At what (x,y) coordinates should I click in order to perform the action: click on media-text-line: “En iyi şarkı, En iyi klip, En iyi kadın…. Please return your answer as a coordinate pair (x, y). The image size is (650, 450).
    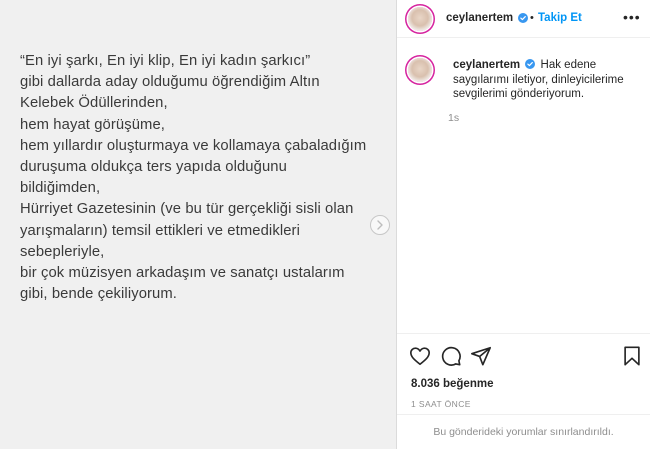
    Looking at the image, I should click on (165, 61).